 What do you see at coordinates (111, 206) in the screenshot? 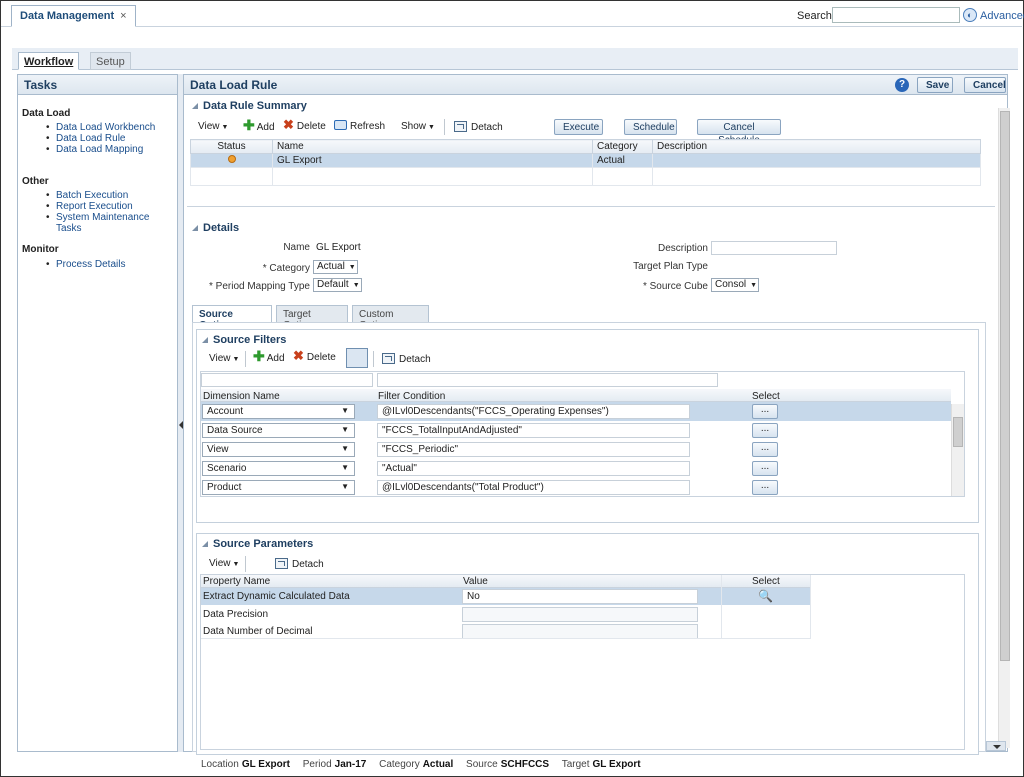
I see `task-report-execution: Report Execution` at bounding box center [111, 206].